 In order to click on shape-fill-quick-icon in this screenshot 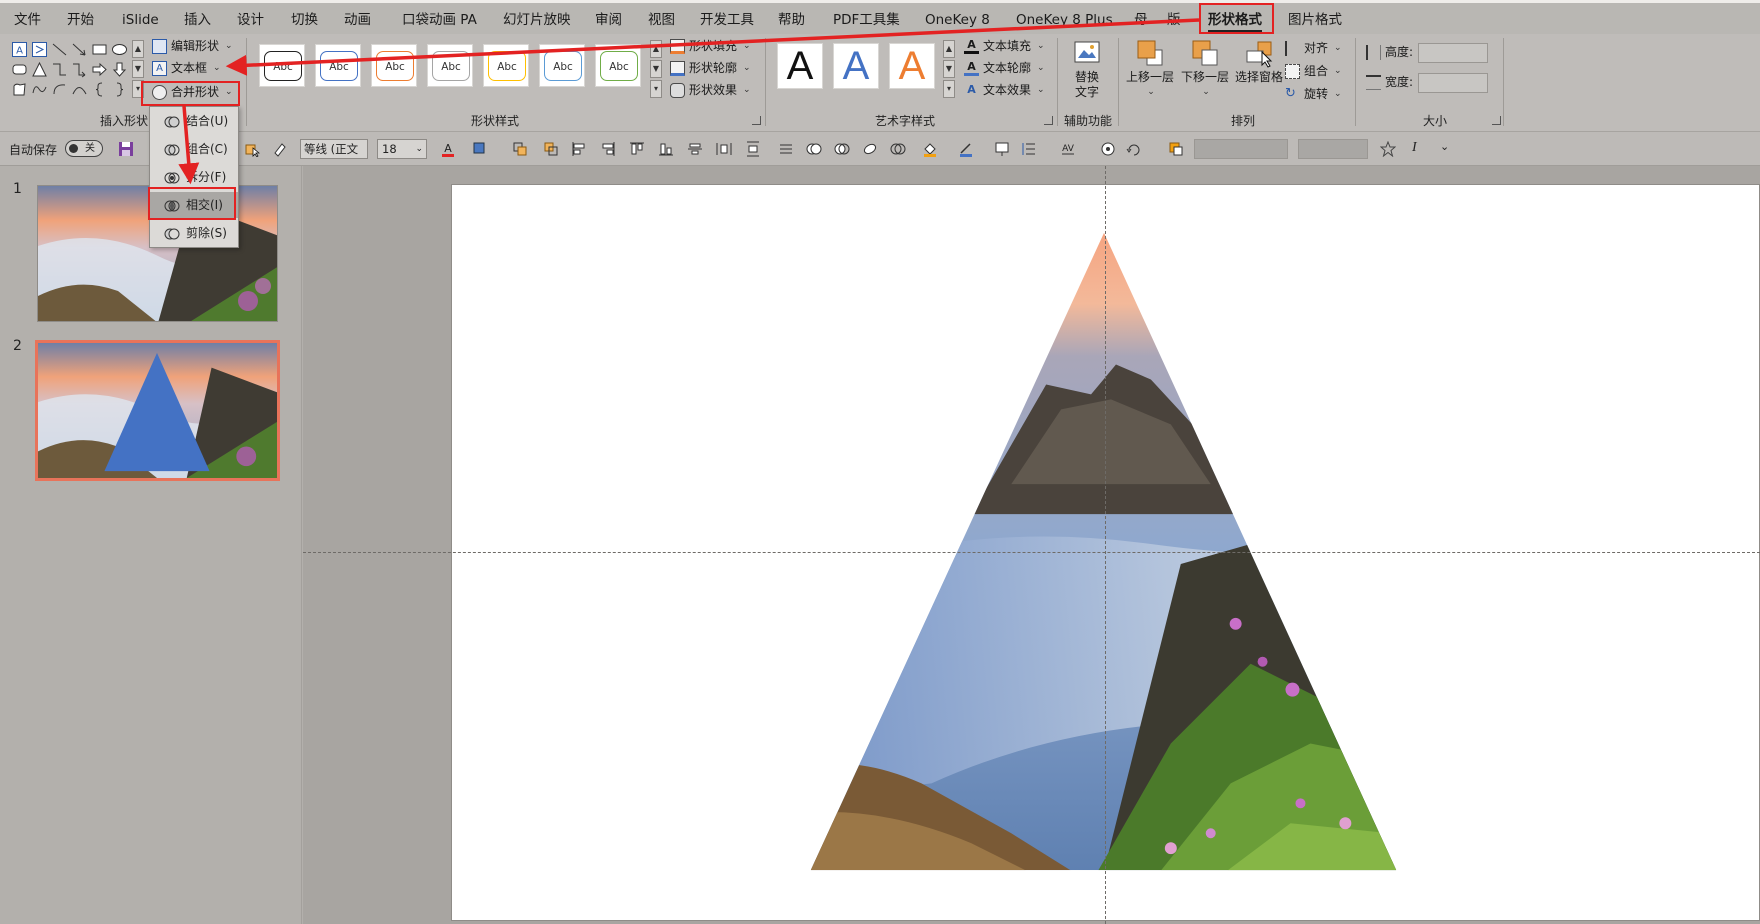, I will do `click(480, 149)`.